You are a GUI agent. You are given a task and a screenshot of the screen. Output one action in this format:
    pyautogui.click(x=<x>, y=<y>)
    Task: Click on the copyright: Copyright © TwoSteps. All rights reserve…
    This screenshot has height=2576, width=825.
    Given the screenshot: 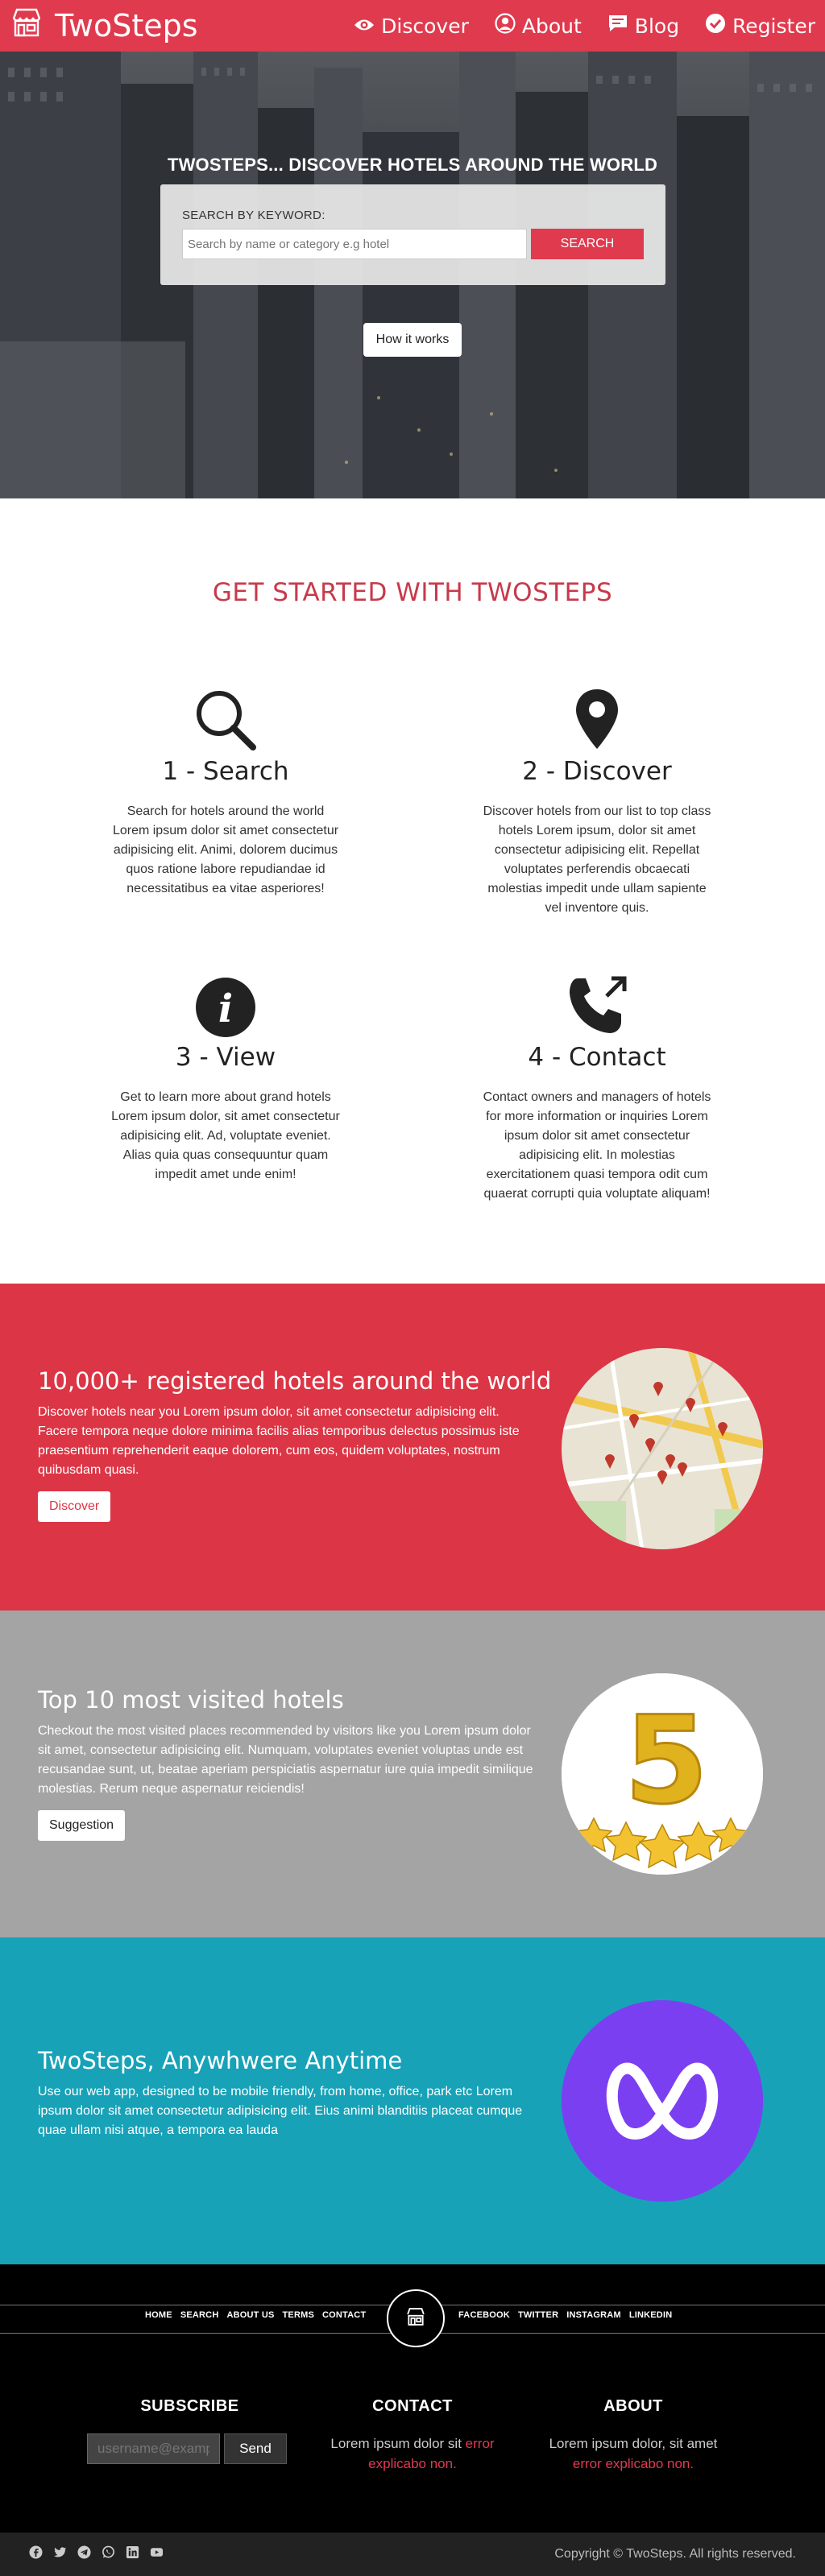 What is the action you would take?
    pyautogui.click(x=675, y=2554)
    